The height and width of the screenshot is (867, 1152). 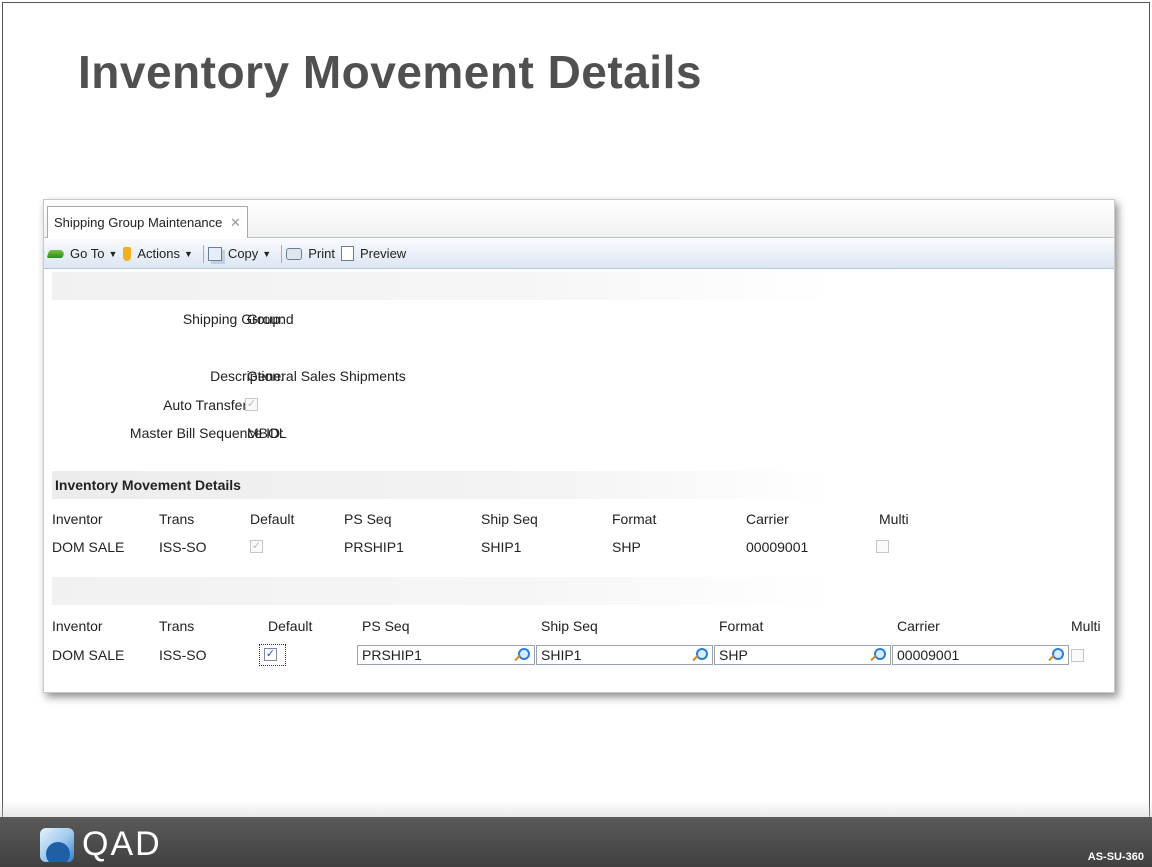 I want to click on footer-bar: QAD AS-SU-360, so click(x=576, y=842).